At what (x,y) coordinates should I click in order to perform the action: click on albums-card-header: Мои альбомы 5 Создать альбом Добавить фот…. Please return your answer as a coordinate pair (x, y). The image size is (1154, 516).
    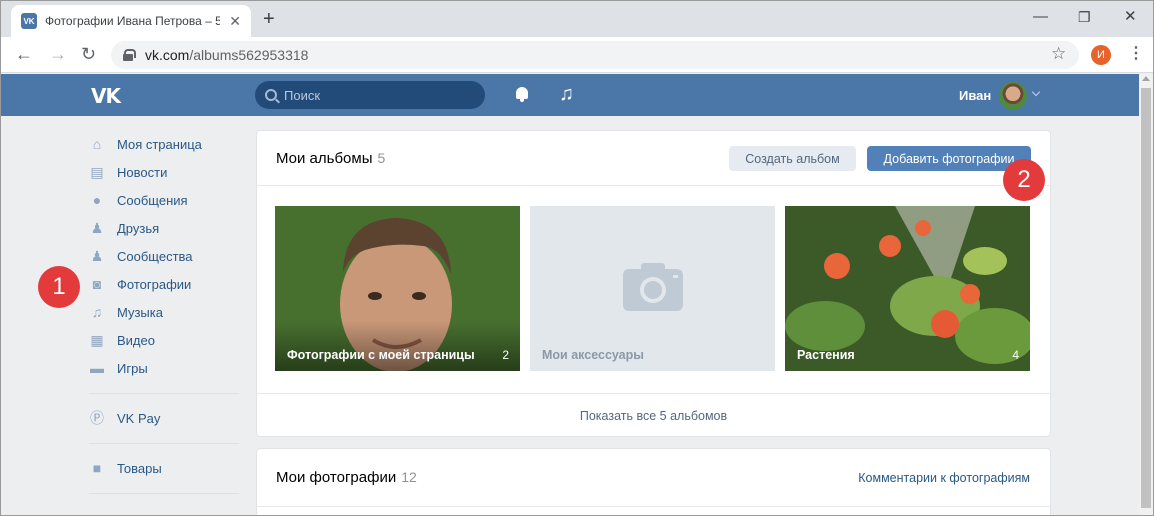
    Looking at the image, I should click on (653, 158).